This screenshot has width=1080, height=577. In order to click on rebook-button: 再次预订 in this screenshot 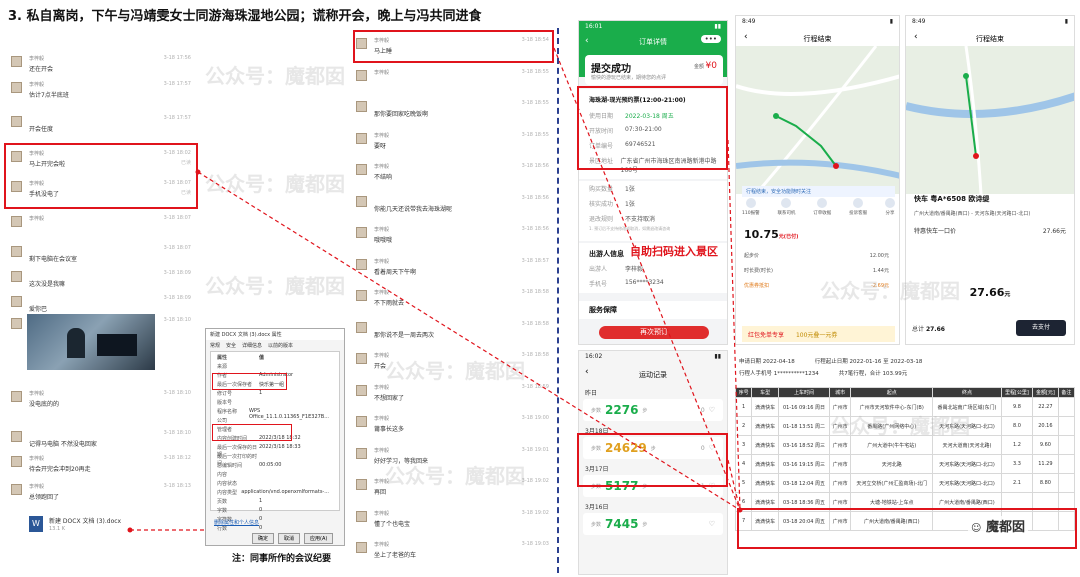, I will do `click(654, 332)`.